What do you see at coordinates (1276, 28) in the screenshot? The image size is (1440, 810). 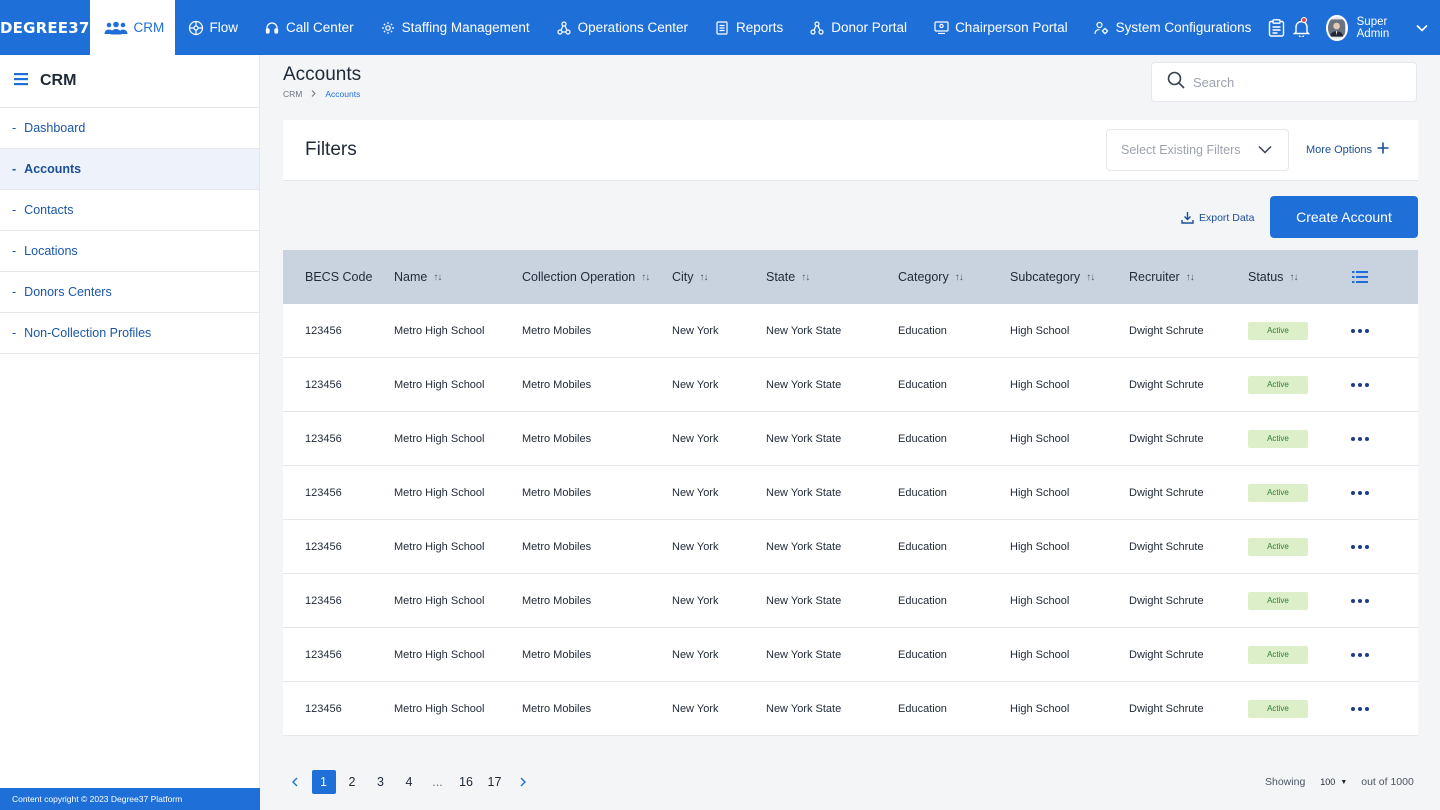 I see `clipboard-icon` at bounding box center [1276, 28].